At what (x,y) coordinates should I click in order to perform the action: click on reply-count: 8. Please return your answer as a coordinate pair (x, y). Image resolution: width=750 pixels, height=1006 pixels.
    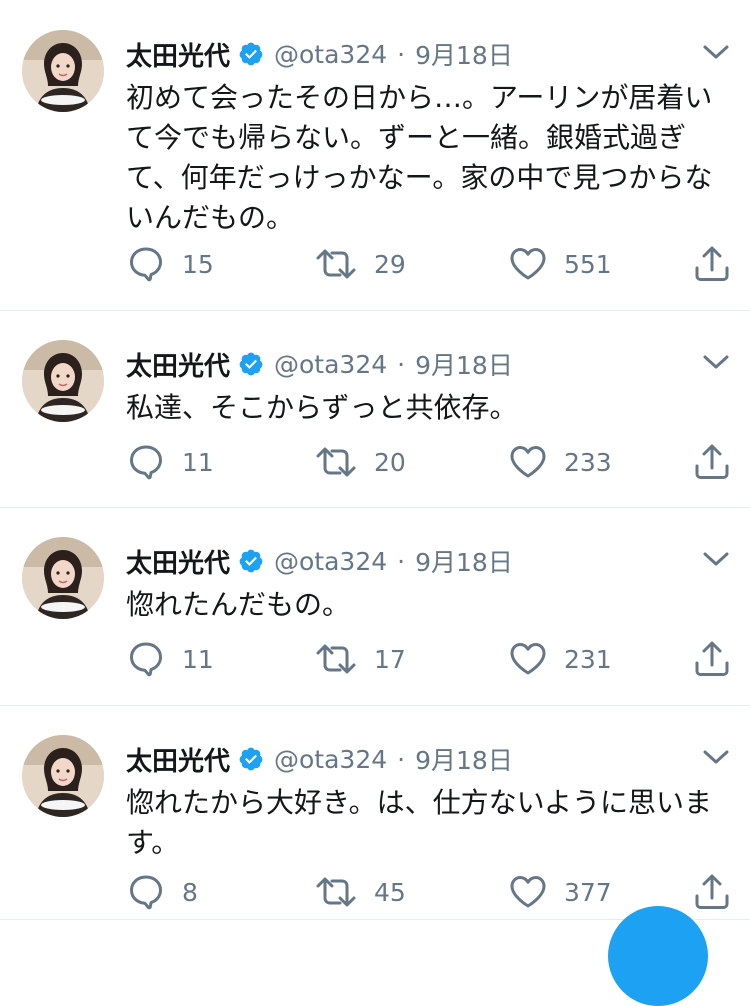
    Looking at the image, I should click on (190, 892).